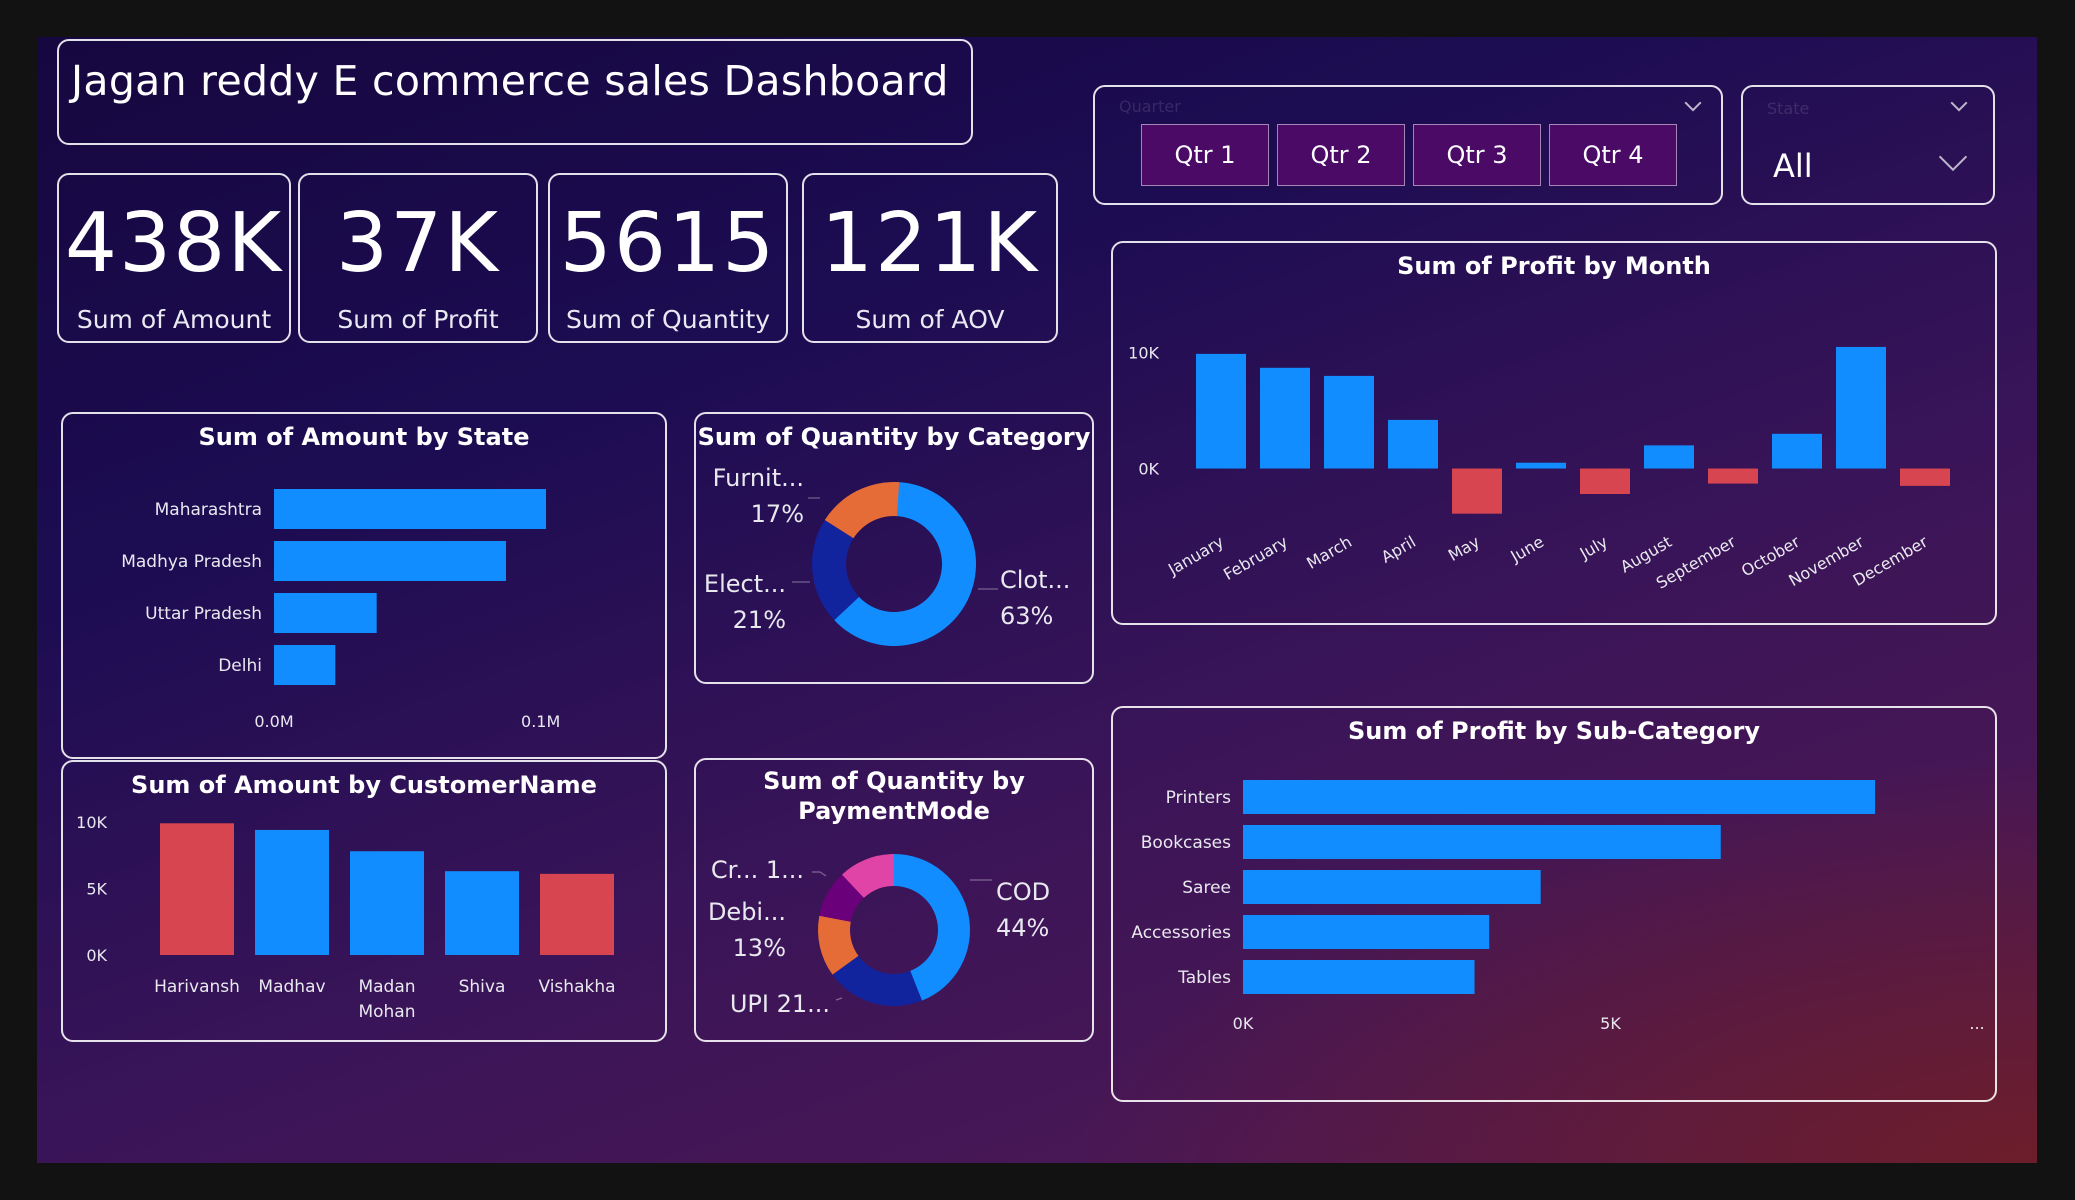 The height and width of the screenshot is (1200, 2075). I want to click on kpi-label: Sum of Profit, so click(418, 319).